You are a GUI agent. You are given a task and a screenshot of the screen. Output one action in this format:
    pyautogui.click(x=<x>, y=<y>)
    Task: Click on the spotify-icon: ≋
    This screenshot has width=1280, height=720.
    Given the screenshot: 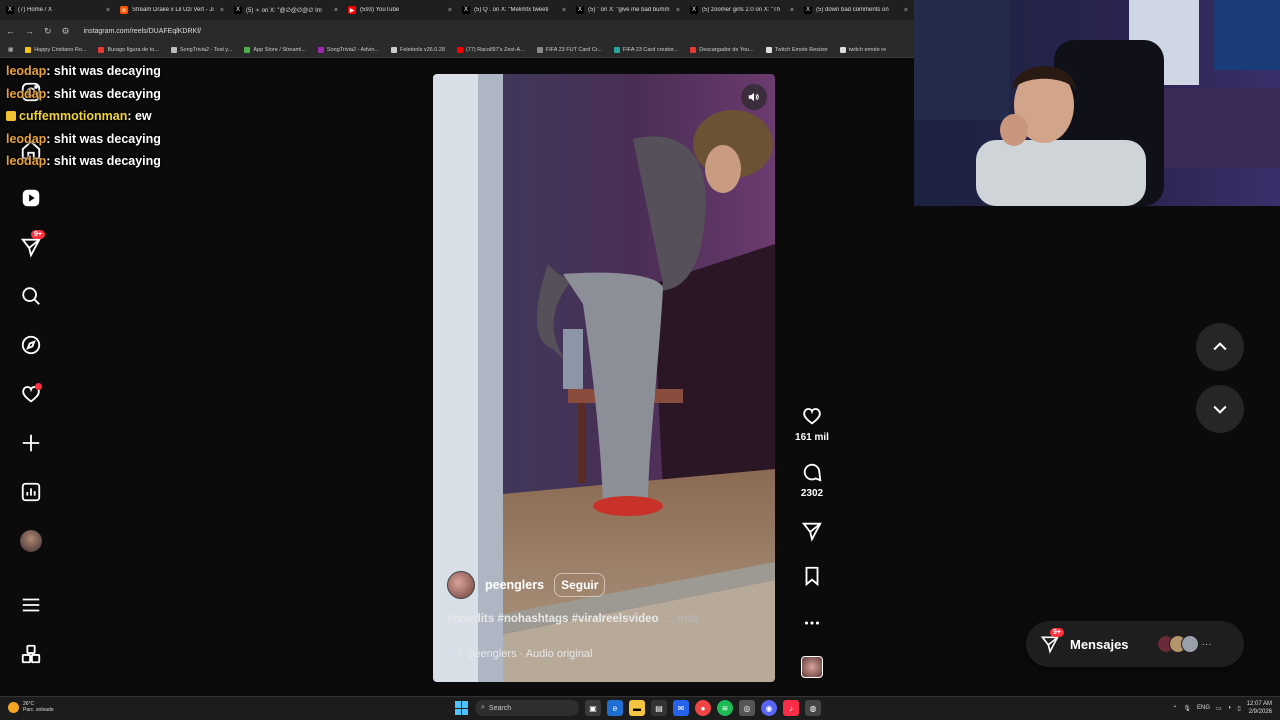 What is the action you would take?
    pyautogui.click(x=725, y=708)
    